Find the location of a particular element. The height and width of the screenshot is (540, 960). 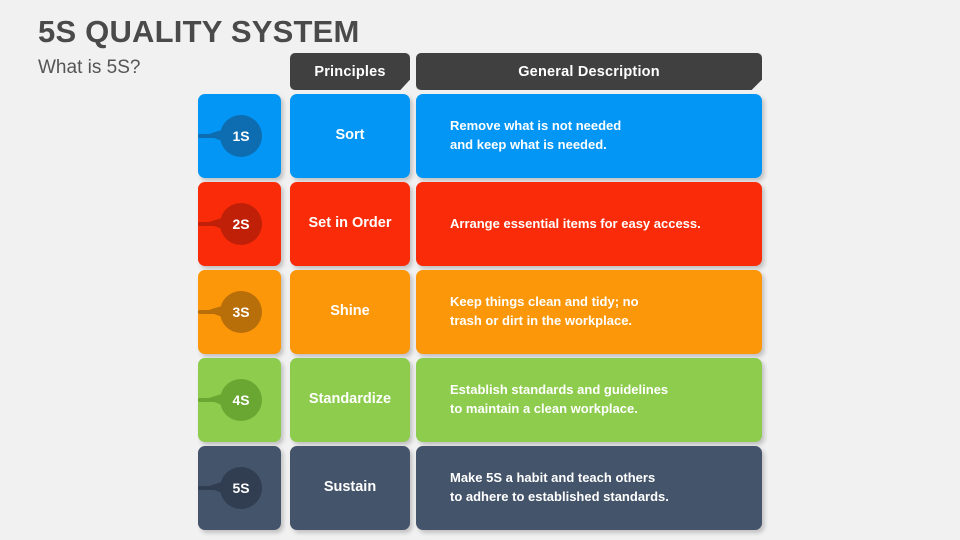

principle-label: Sustain is located at coordinates (350, 487).